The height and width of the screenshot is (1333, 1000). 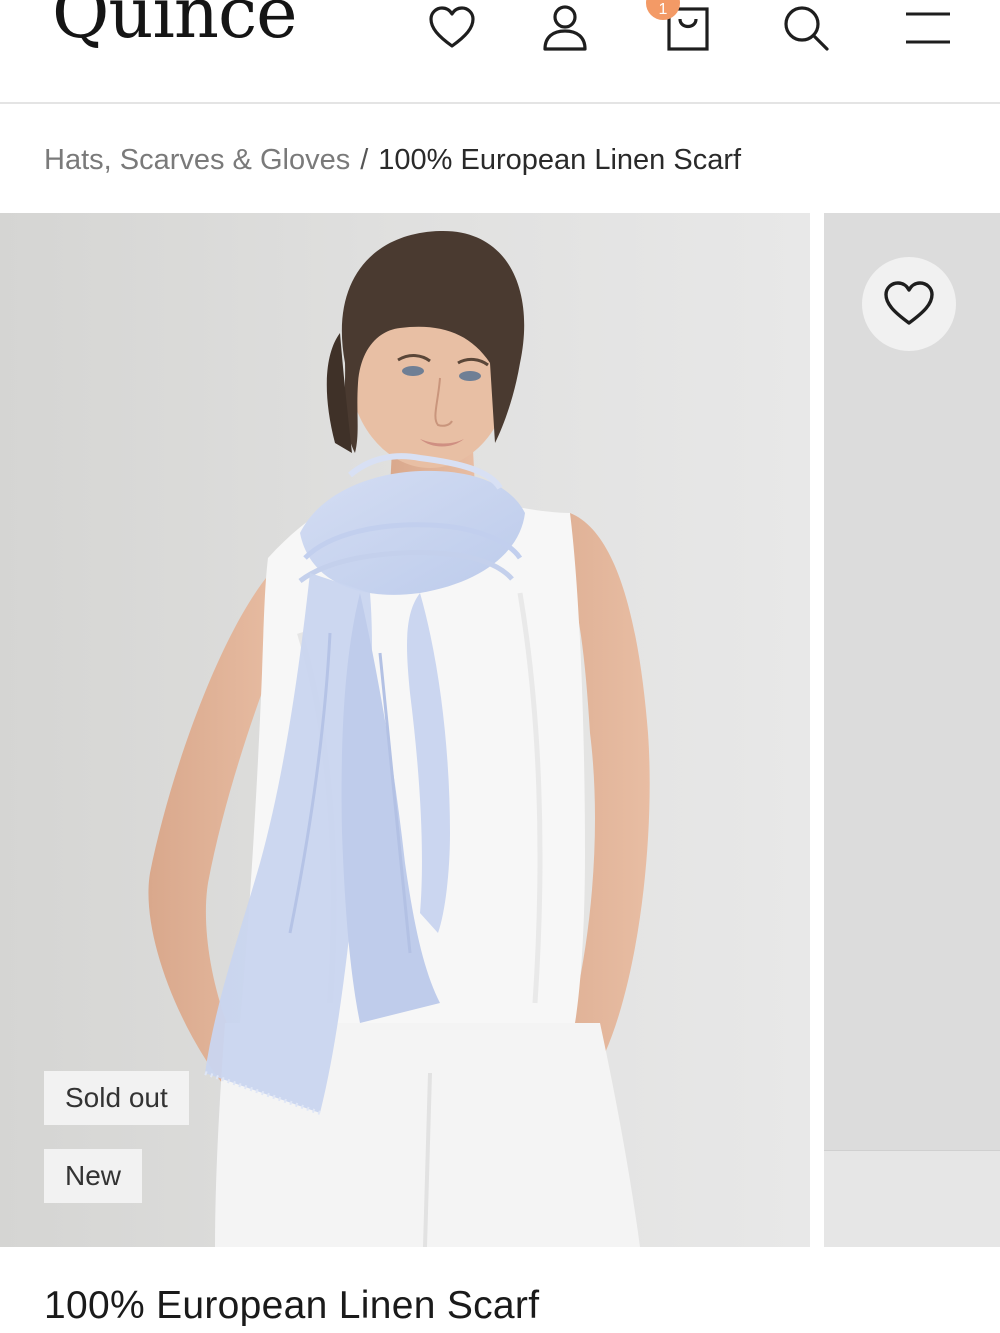 I want to click on heart-icon, so click(x=909, y=303).